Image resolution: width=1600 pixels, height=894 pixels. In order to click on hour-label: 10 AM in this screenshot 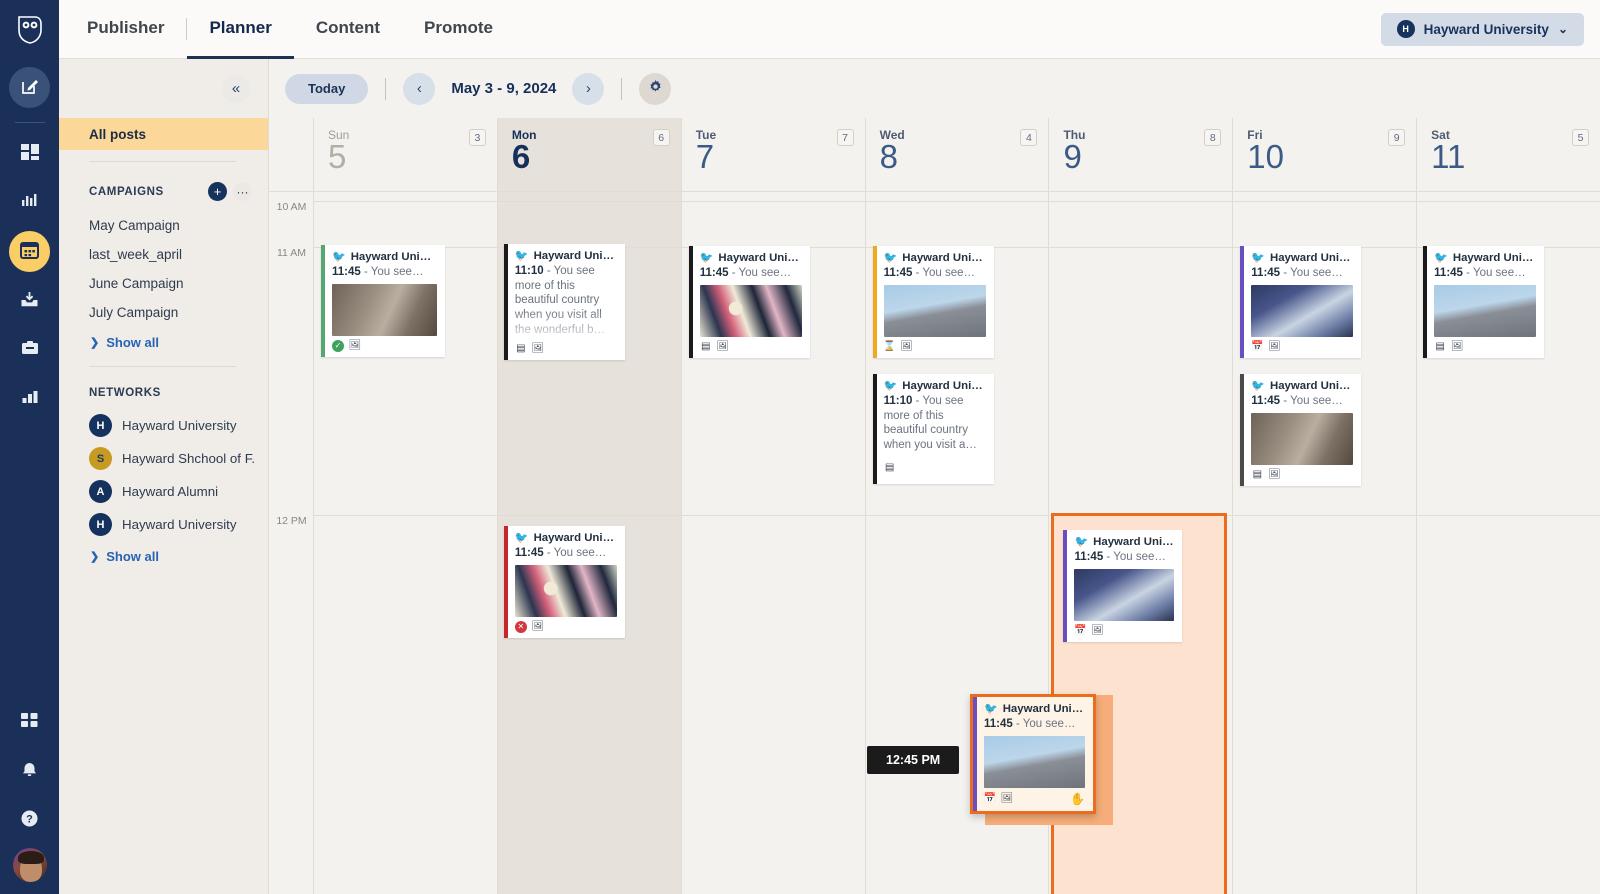, I will do `click(291, 207)`.